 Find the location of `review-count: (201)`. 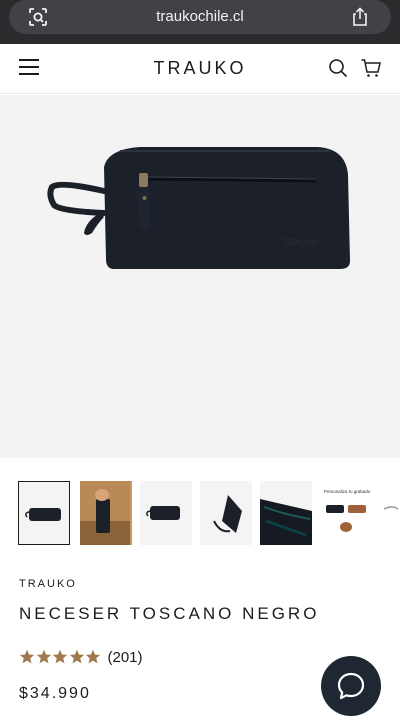

review-count: (201) is located at coordinates (125, 657).